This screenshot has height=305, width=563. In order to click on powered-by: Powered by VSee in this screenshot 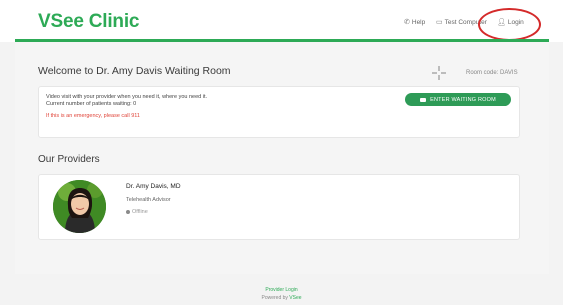, I will do `click(281, 298)`.